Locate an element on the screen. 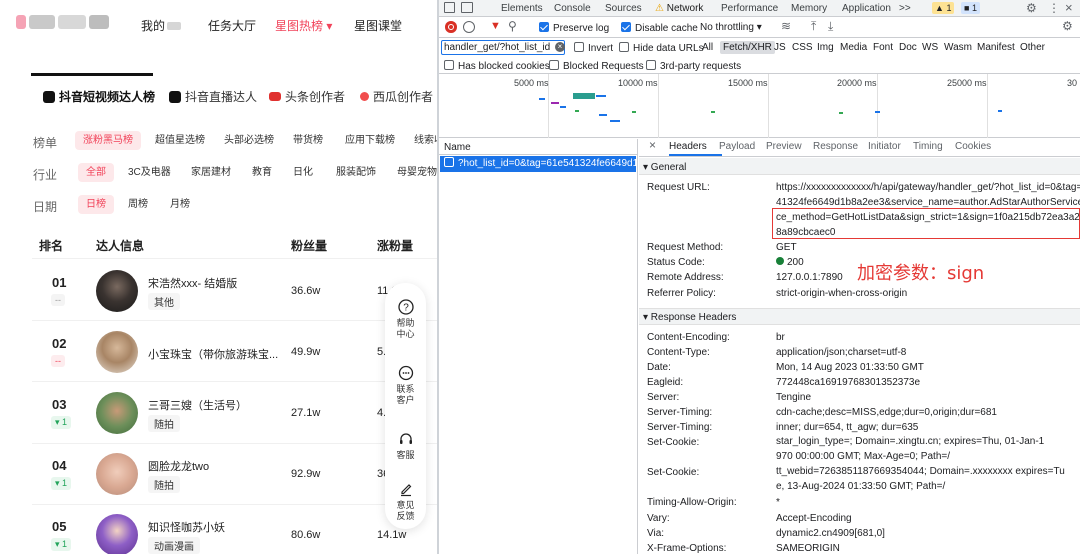 This screenshot has width=1080, height=554. filter-rank-option: 涨粉黑马榜 is located at coordinates (108, 140).